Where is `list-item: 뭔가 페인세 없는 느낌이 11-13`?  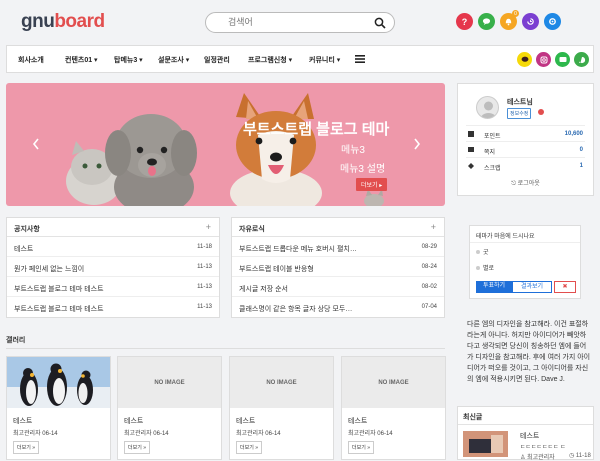 list-item: 뭔가 페인세 없는 느낌이 11-13 is located at coordinates (113, 267).